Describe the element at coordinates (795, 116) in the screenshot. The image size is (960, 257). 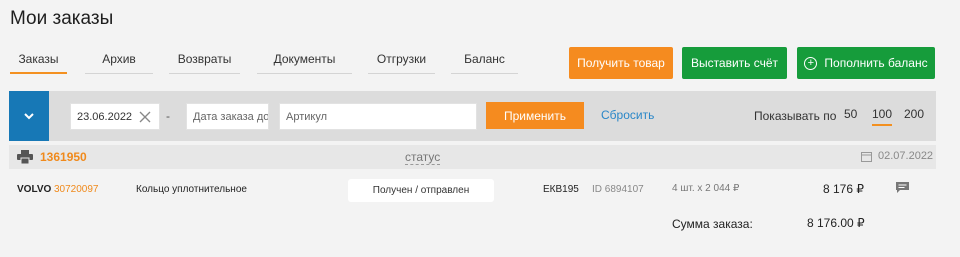
I see `show-by-label: Показывать по` at that location.